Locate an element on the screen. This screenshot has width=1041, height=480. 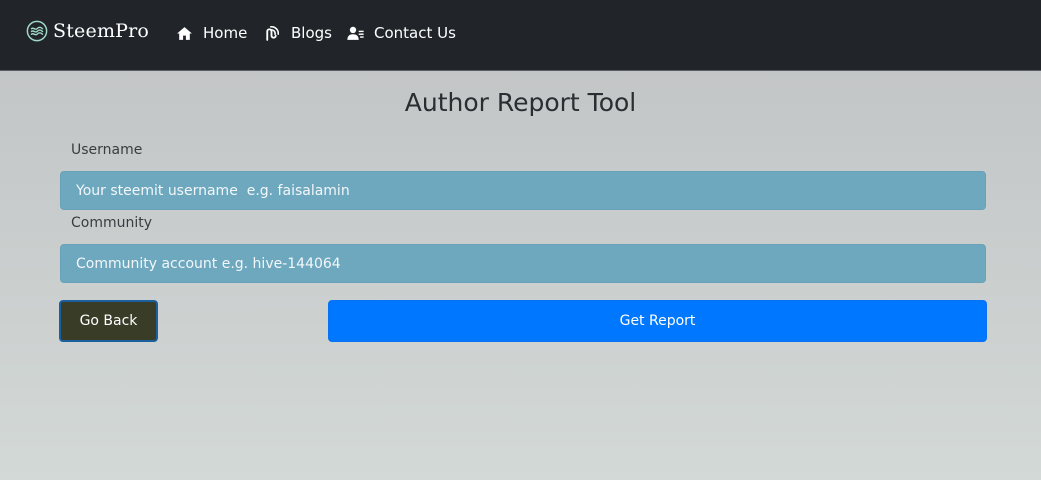
contact-icon is located at coordinates (355, 33).